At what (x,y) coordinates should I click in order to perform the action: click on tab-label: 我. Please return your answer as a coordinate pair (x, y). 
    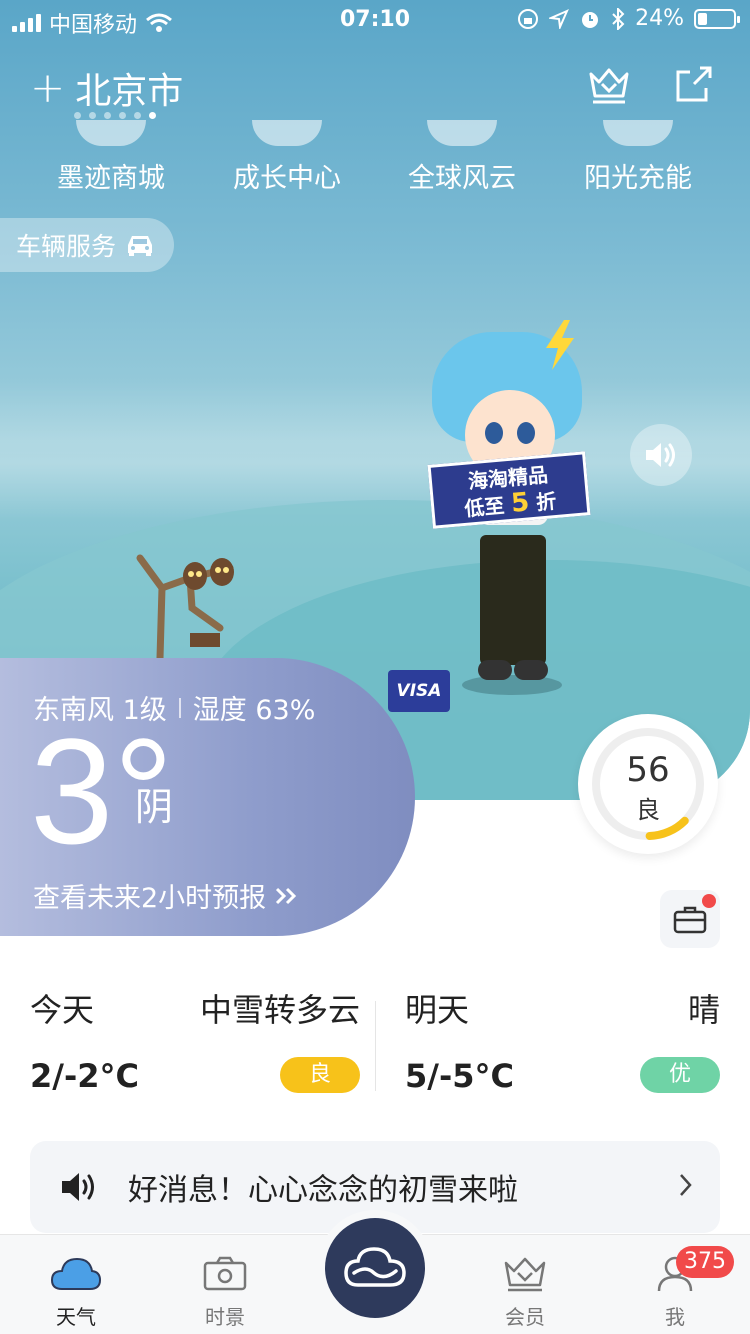
    Looking at the image, I should click on (675, 1317).